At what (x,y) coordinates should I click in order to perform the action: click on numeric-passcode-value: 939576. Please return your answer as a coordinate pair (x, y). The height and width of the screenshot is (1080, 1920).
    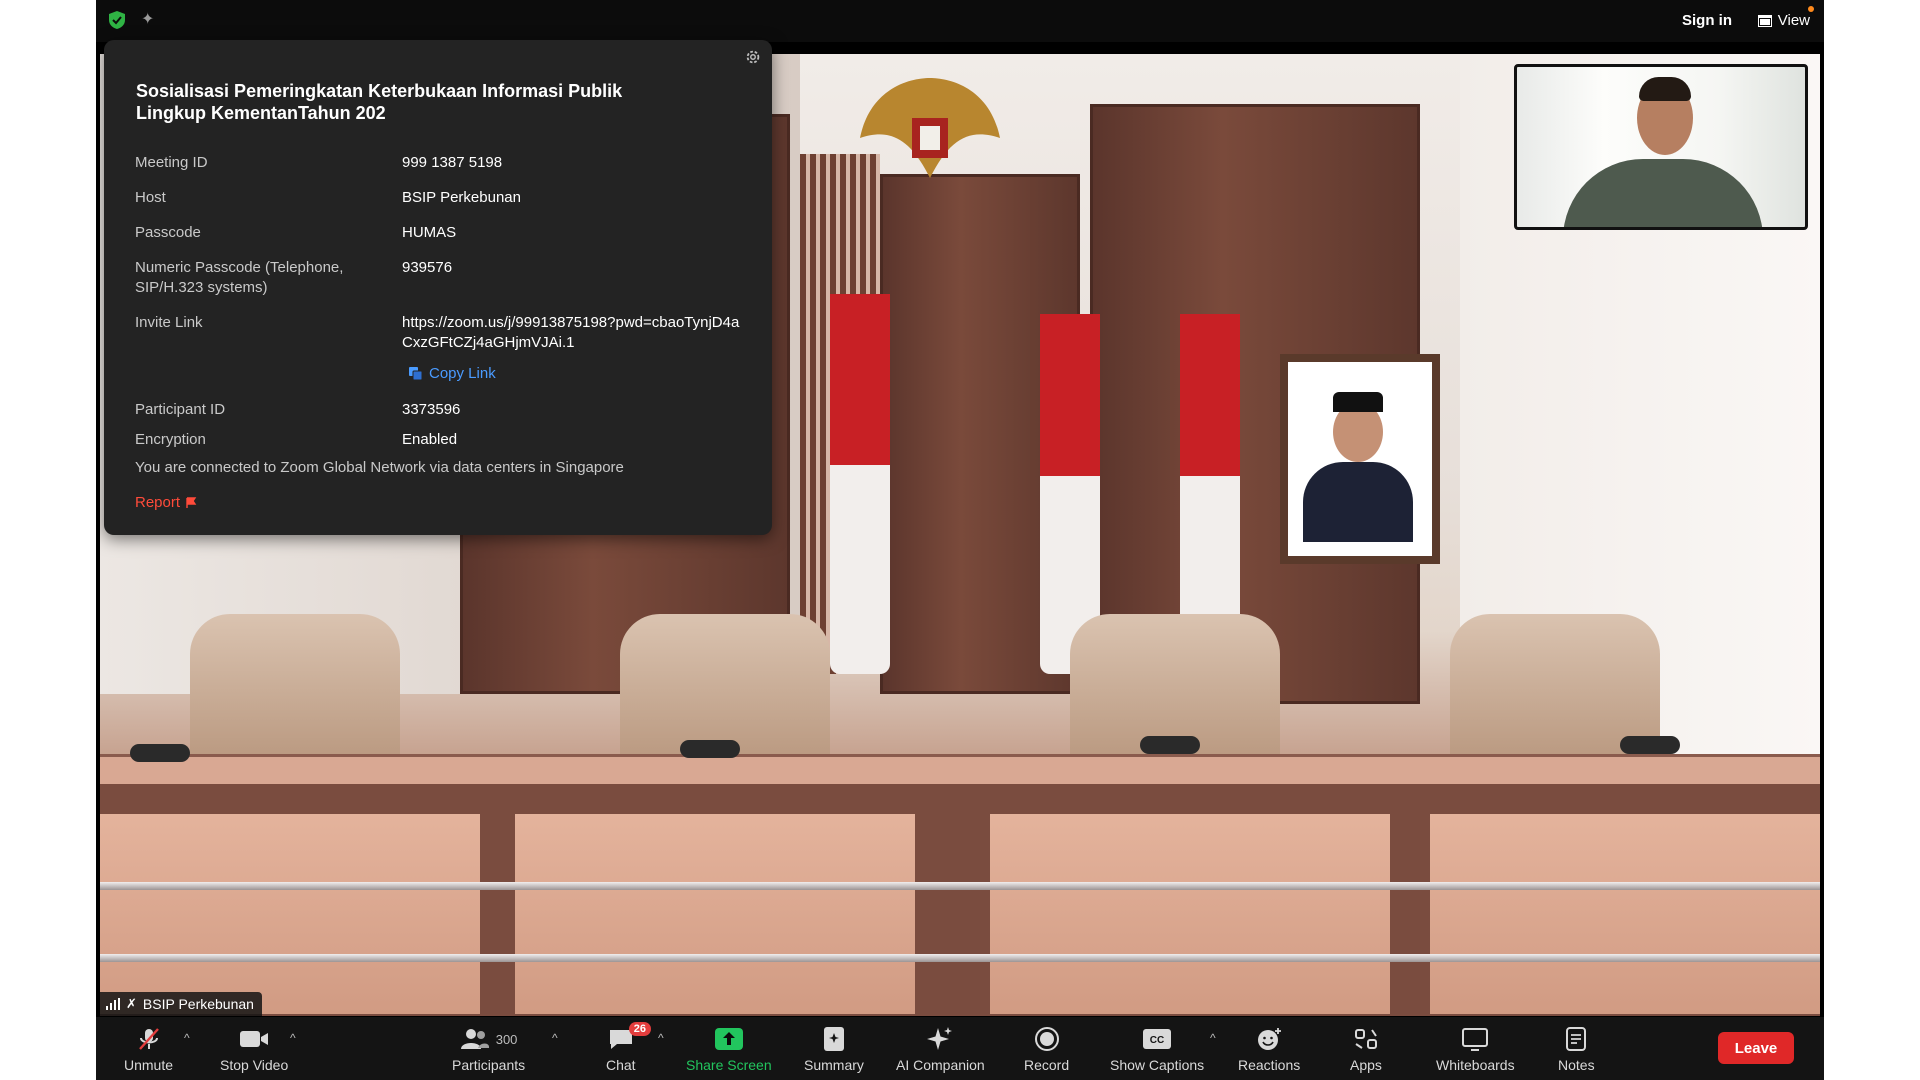
    Looking at the image, I should click on (427, 267).